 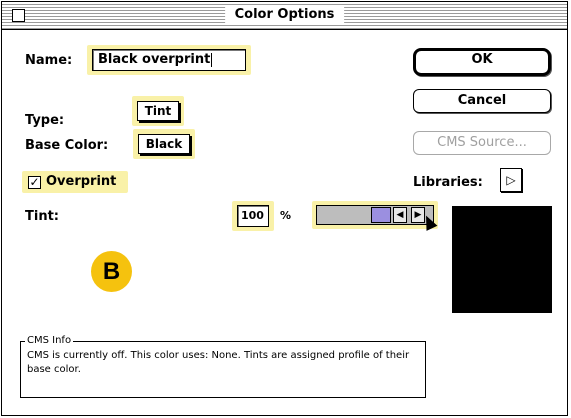 I want to click on color-preview-swatch, so click(x=502, y=259).